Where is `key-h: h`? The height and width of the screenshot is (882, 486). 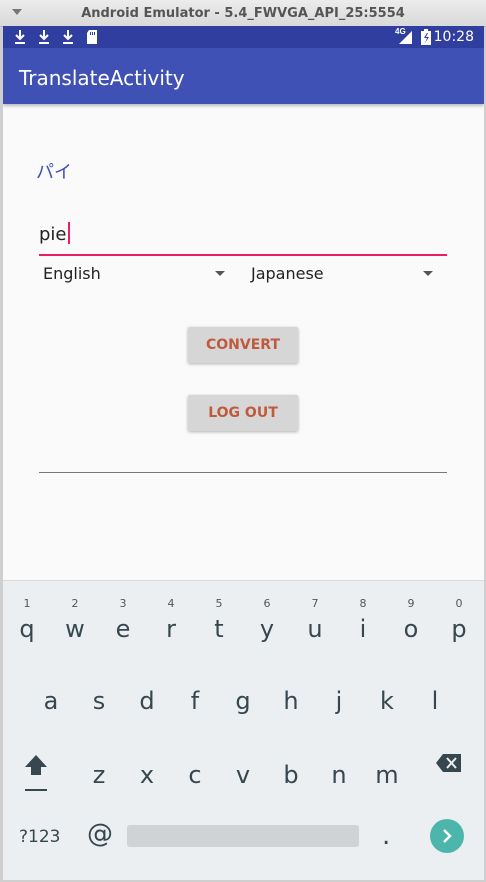 key-h: h is located at coordinates (291, 692).